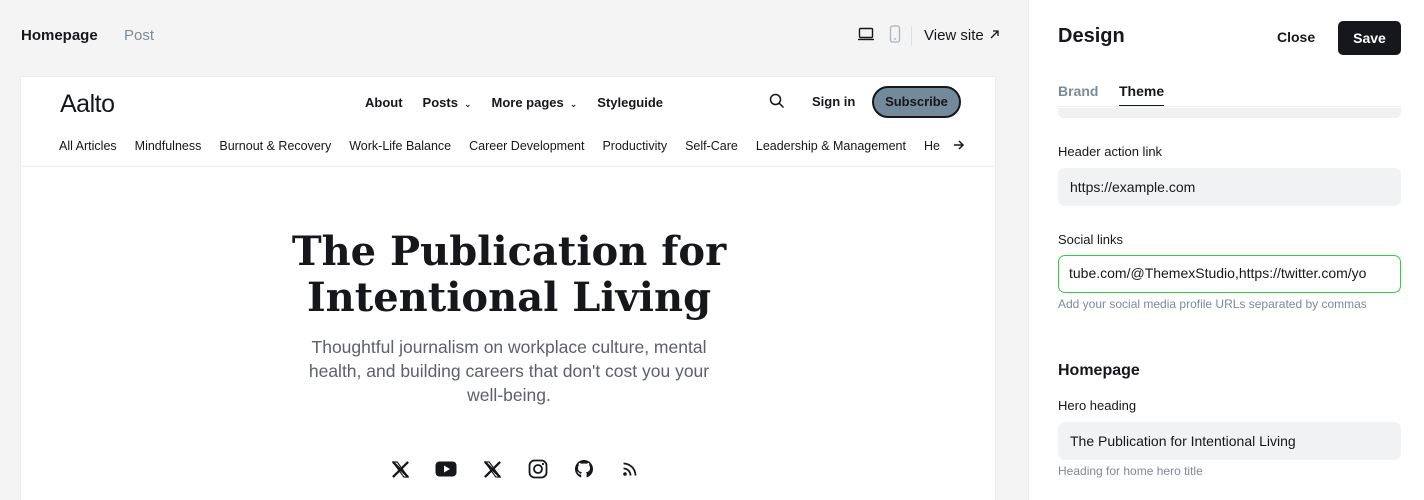  Describe the element at coordinates (1229, 106) in the screenshot. I see `tab-divider` at that location.